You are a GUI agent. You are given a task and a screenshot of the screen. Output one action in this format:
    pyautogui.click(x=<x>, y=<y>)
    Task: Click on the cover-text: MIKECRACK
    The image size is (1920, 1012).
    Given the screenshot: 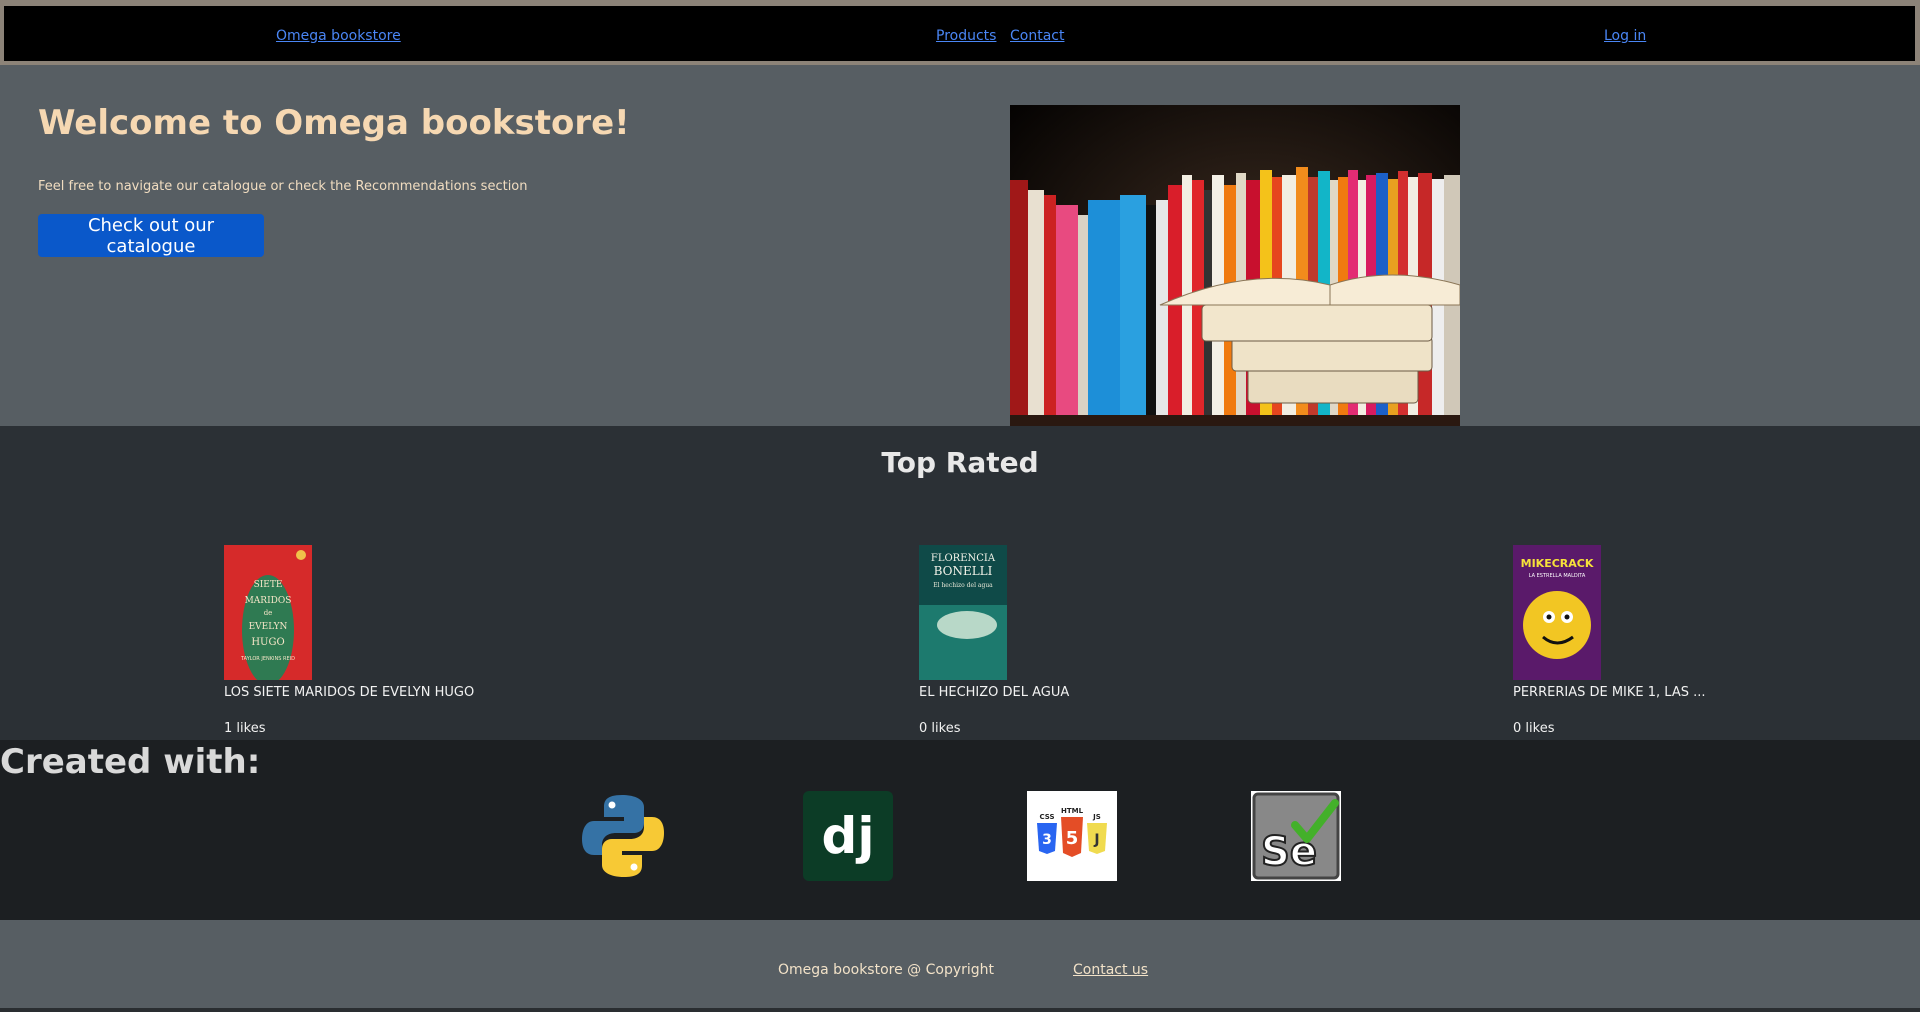 What is the action you would take?
    pyautogui.click(x=1557, y=563)
    